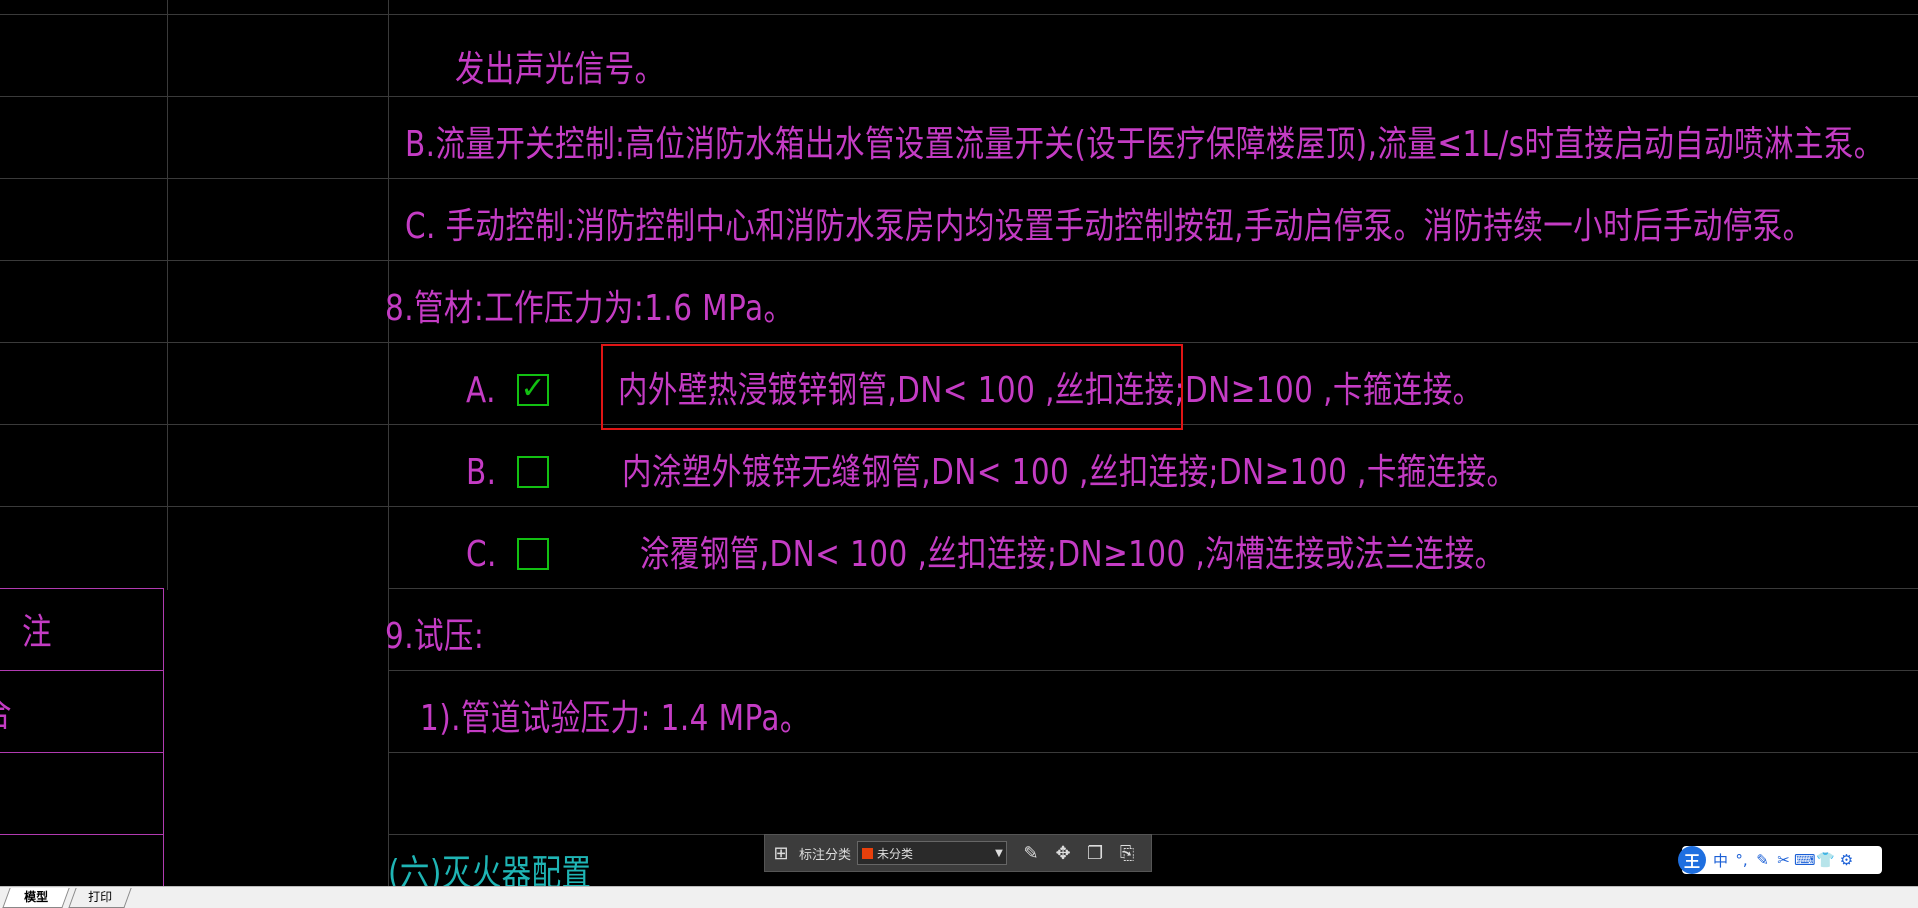 The height and width of the screenshot is (908, 1918). Describe the element at coordinates (481, 472) in the screenshot. I see `option-b-prefix: B.` at that location.